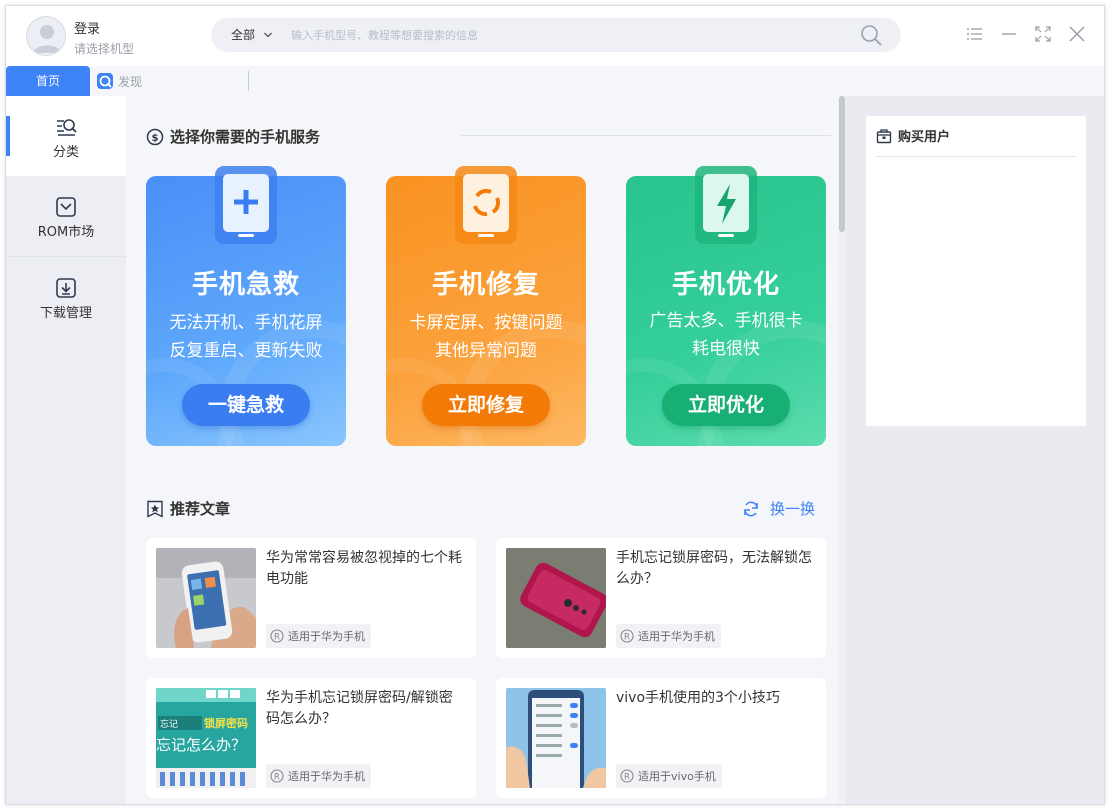 This screenshot has height=810, width=1110. I want to click on sidebar-item-label: 分类, so click(65, 152).